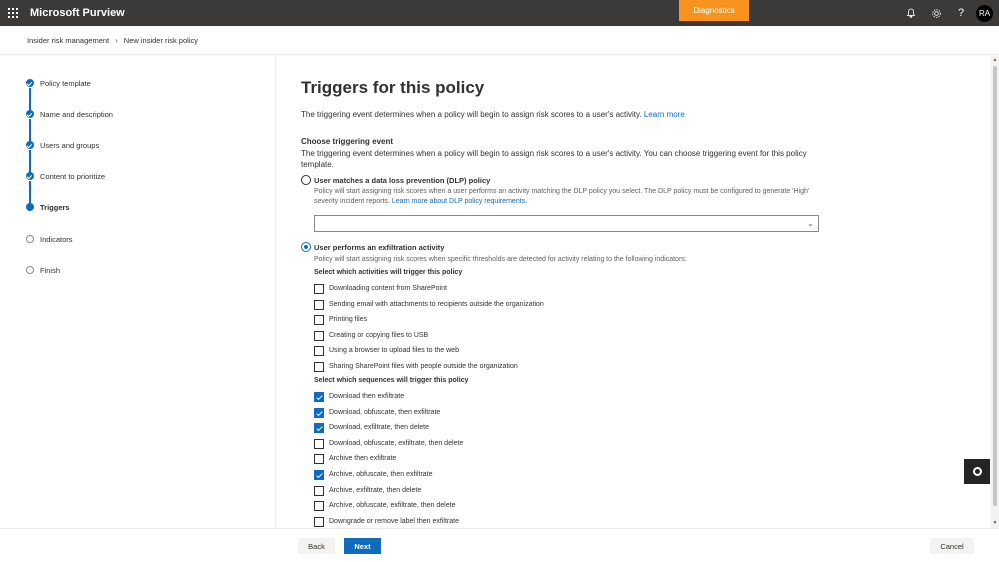  I want to click on sequence-checkbox-row: Download, obfuscate, then exfiltrate, so click(377, 412).